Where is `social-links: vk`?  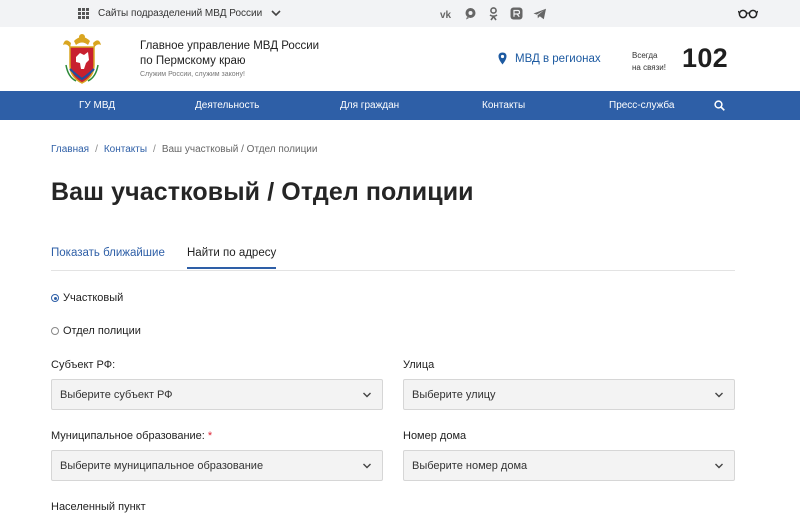
social-links: vk is located at coordinates (493, 13).